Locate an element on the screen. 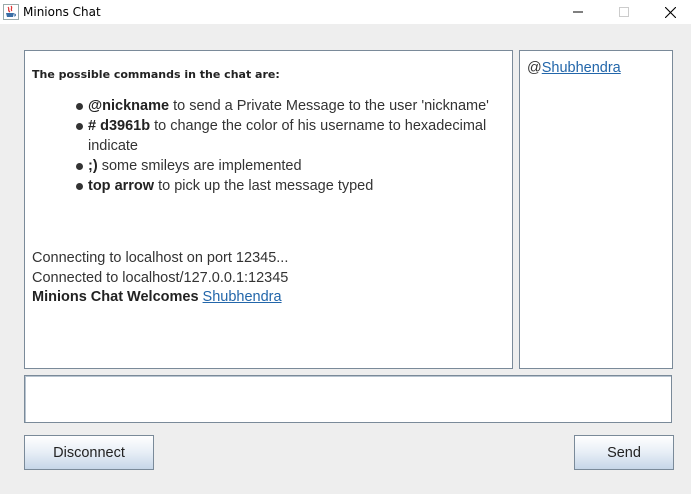 The height and width of the screenshot is (494, 691). command-item: ;) some smileys are implemented is located at coordinates (285, 166).